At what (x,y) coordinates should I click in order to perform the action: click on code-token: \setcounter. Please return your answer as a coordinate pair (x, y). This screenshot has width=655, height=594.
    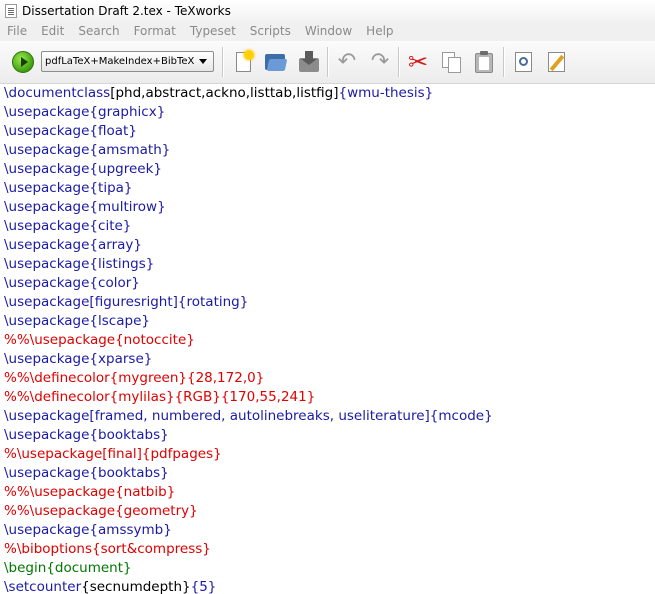
    Looking at the image, I should click on (43, 586).